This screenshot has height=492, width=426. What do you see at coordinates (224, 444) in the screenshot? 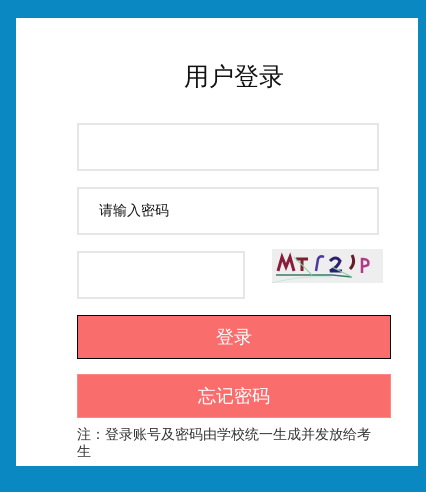
I see `login-note: 注：登录账号及密码由学校统一生成并发放给考生` at bounding box center [224, 444].